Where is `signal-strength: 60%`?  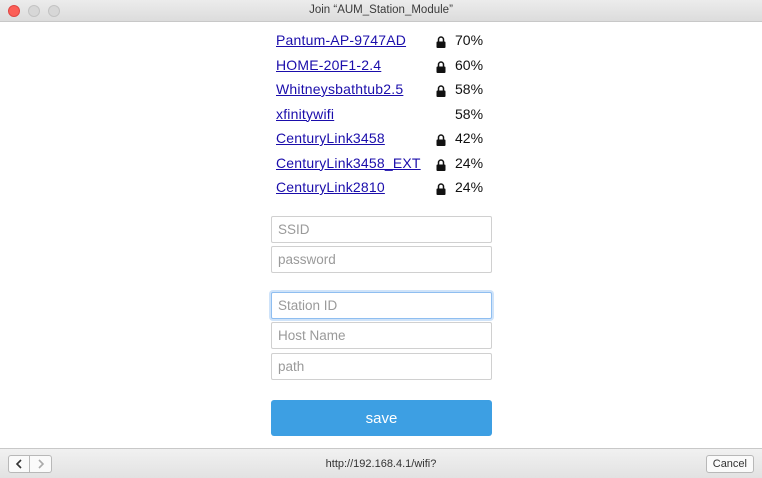
signal-strength: 60% is located at coordinates (469, 64).